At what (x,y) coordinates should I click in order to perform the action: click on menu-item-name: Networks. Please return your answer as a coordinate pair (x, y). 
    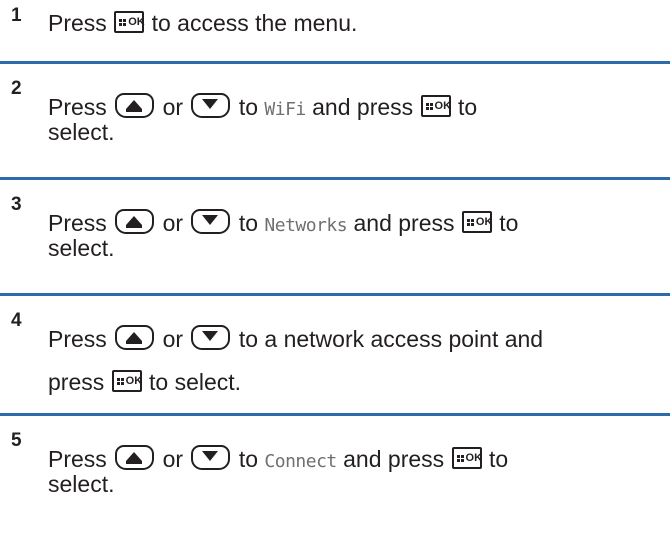
    Looking at the image, I should click on (306, 225).